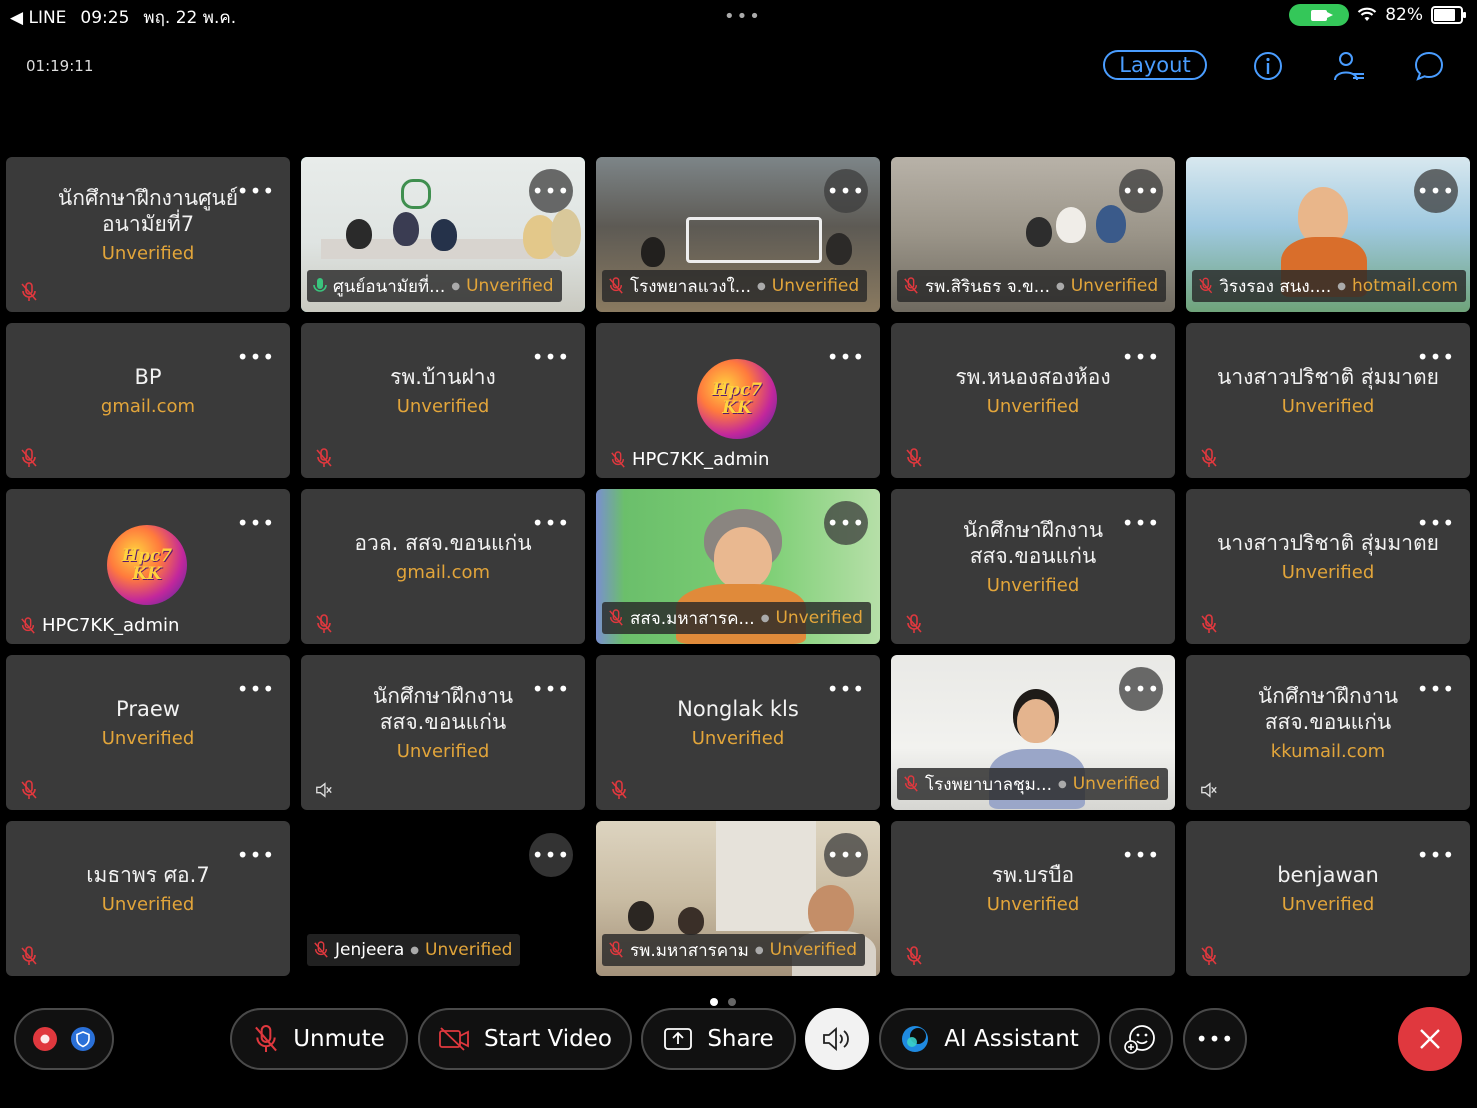 Image resolution: width=1477 pixels, height=1108 pixels. I want to click on unmute-button: Unmute, so click(319, 1039).